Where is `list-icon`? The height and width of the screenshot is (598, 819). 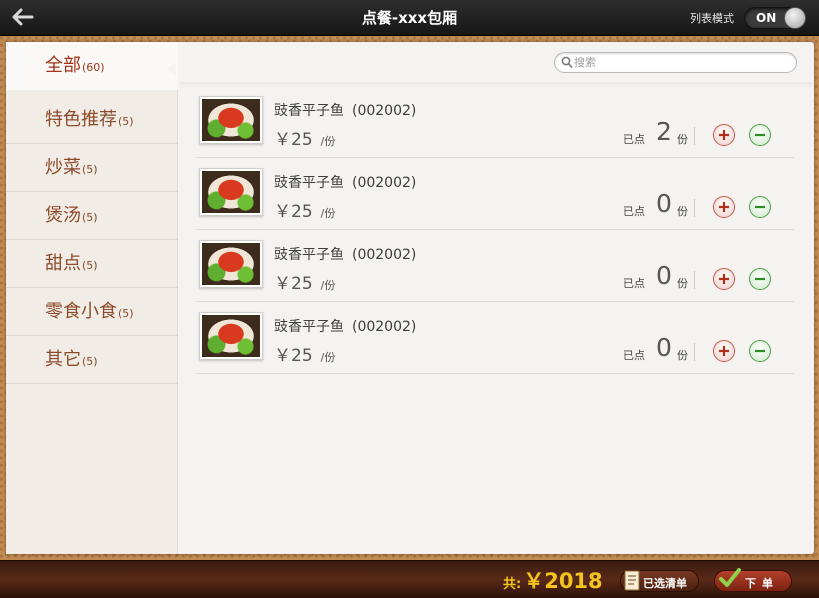 list-icon is located at coordinates (632, 580).